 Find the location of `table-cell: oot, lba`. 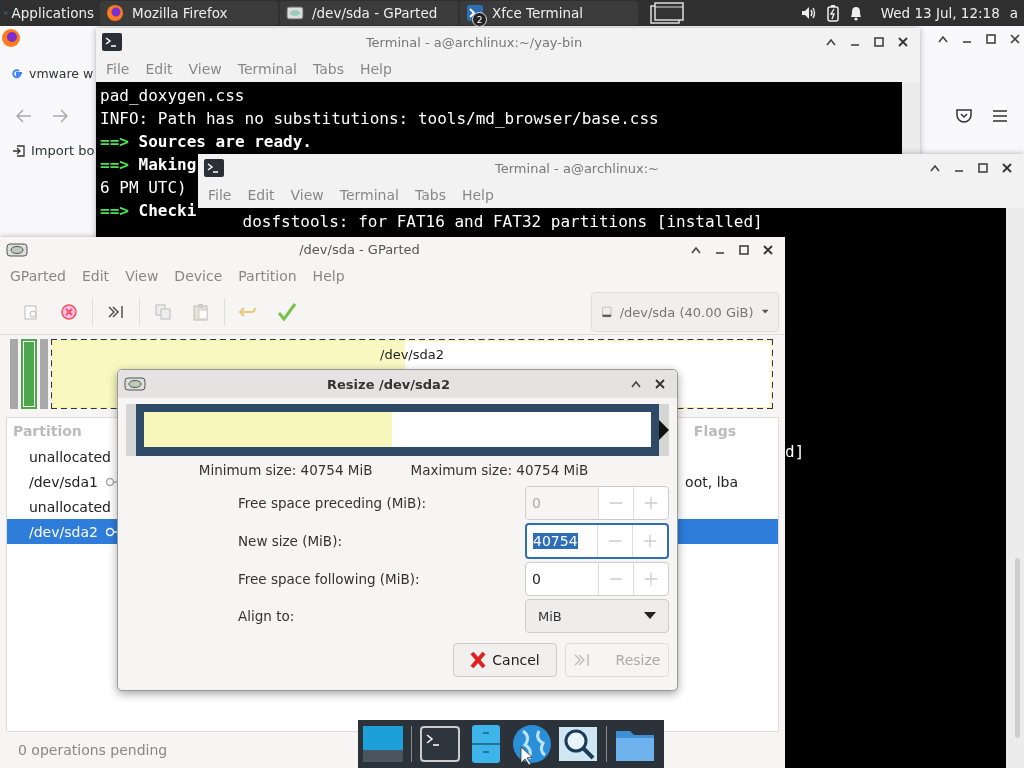

table-cell: oot, lba is located at coordinates (711, 481).